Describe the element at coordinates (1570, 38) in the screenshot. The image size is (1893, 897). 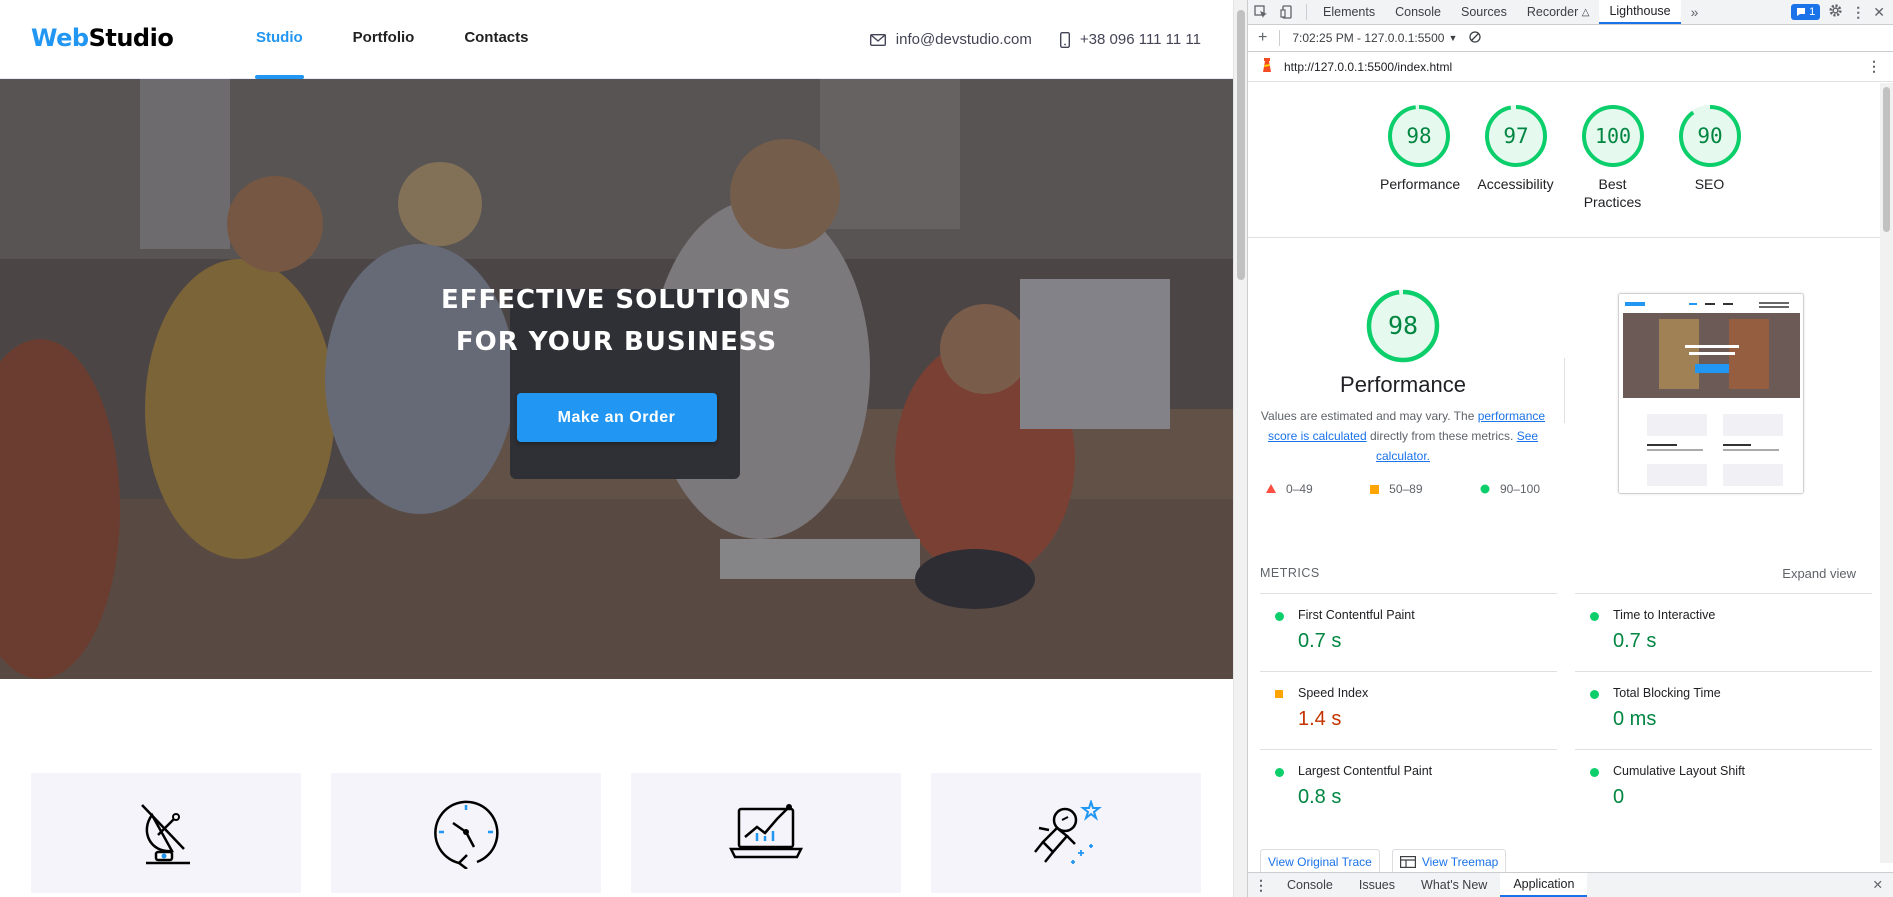
I see `lighthouse-toolbar: + 7:02:25 PM - 127.0.0.1:5500 ▼` at that location.